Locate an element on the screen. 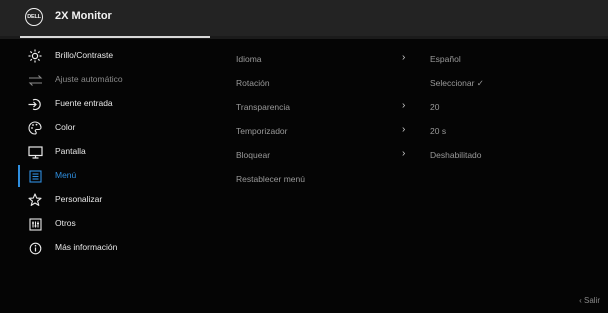 The width and height of the screenshot is (608, 313). menu-item-menu: Menú is located at coordinates (110, 176).